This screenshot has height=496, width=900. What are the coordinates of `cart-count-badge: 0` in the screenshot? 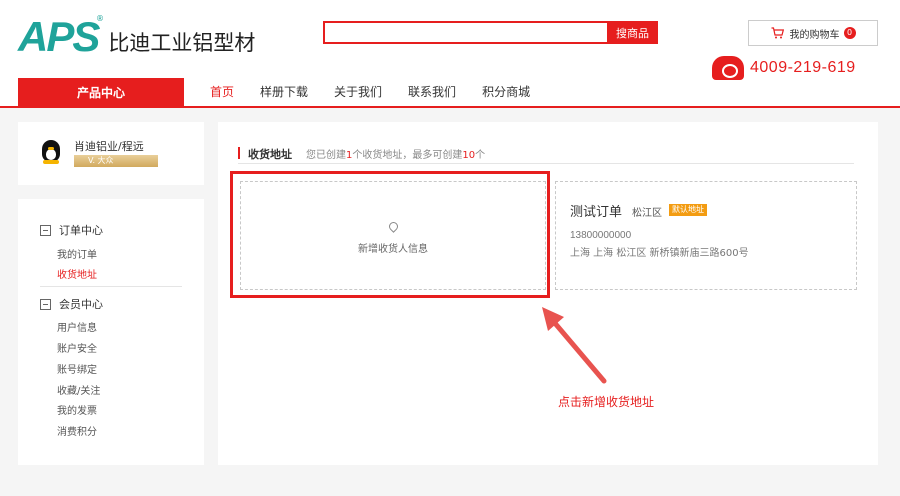 It's located at (849, 33).